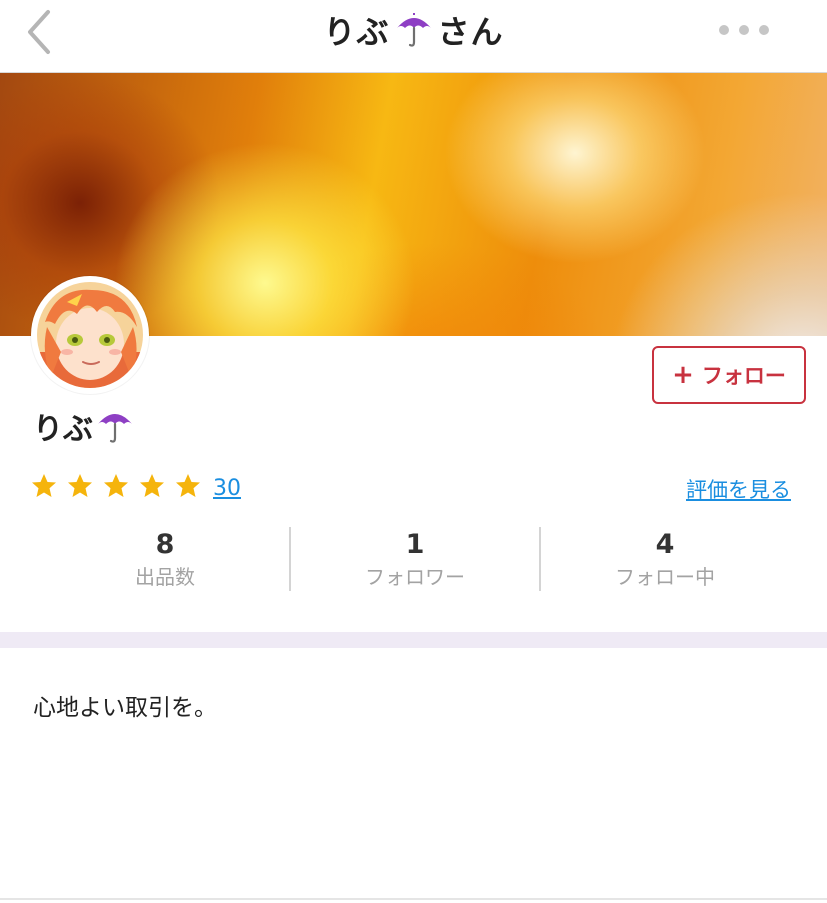 The width and height of the screenshot is (827, 903). I want to click on stat-followers: 1 フォロワー, so click(415, 559).